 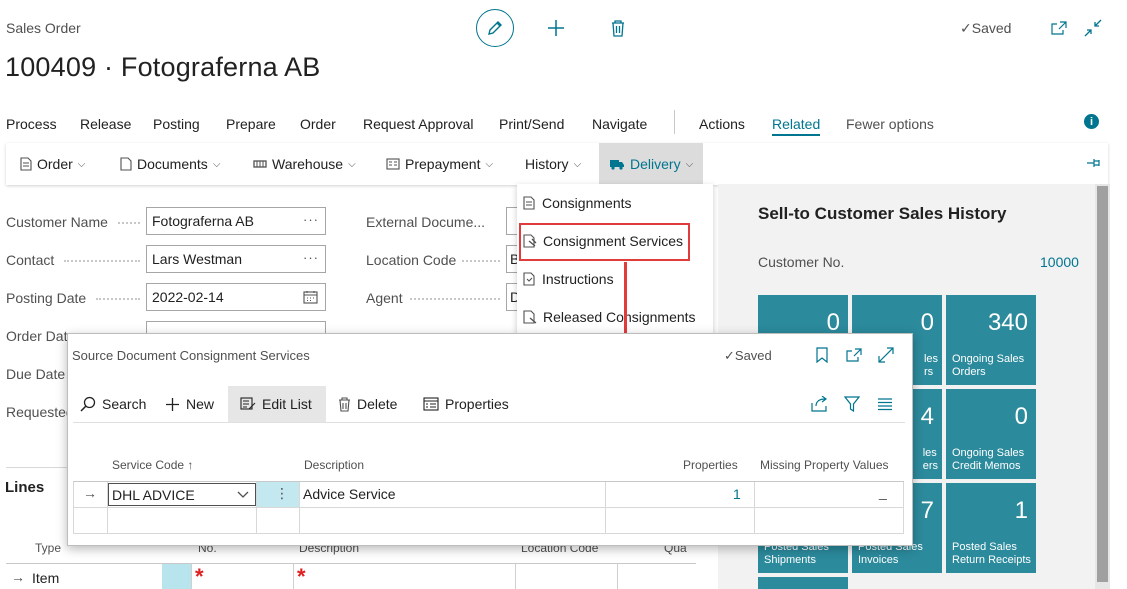 What do you see at coordinates (367, 404) in the screenshot?
I see `delete-record-button: Delete` at bounding box center [367, 404].